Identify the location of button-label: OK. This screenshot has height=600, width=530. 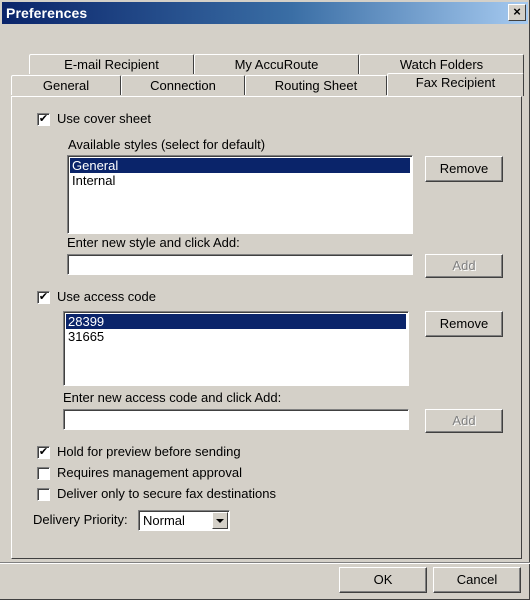
(383, 579).